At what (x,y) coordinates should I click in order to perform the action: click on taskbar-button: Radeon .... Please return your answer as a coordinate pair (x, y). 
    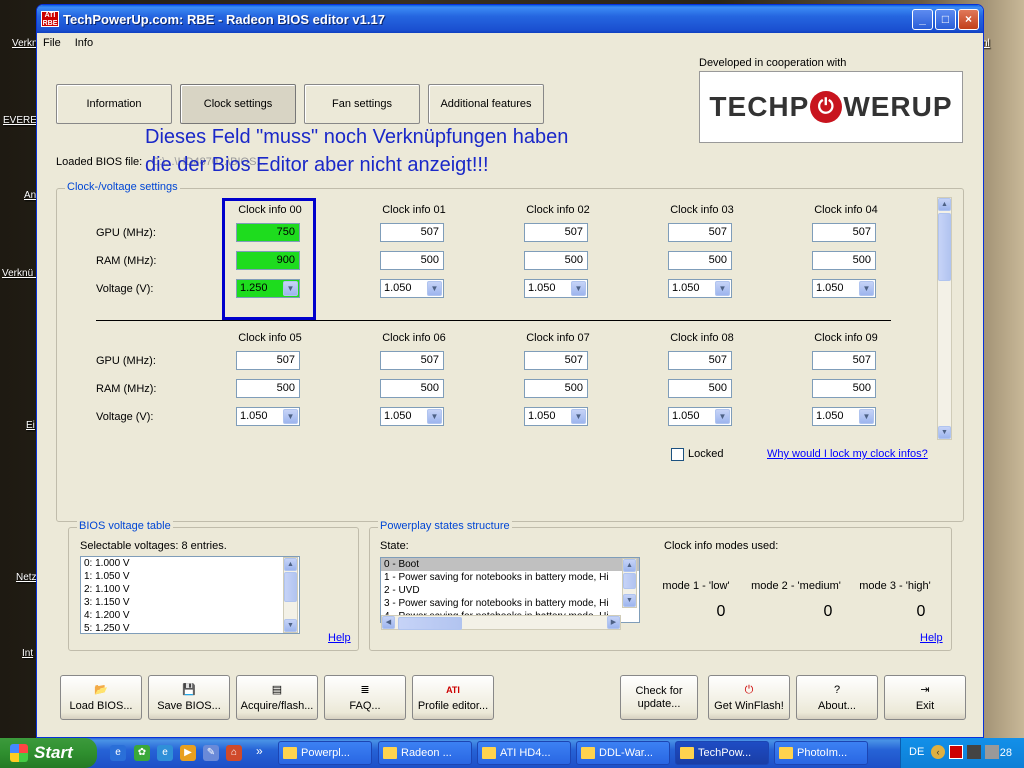
    Looking at the image, I should click on (425, 753).